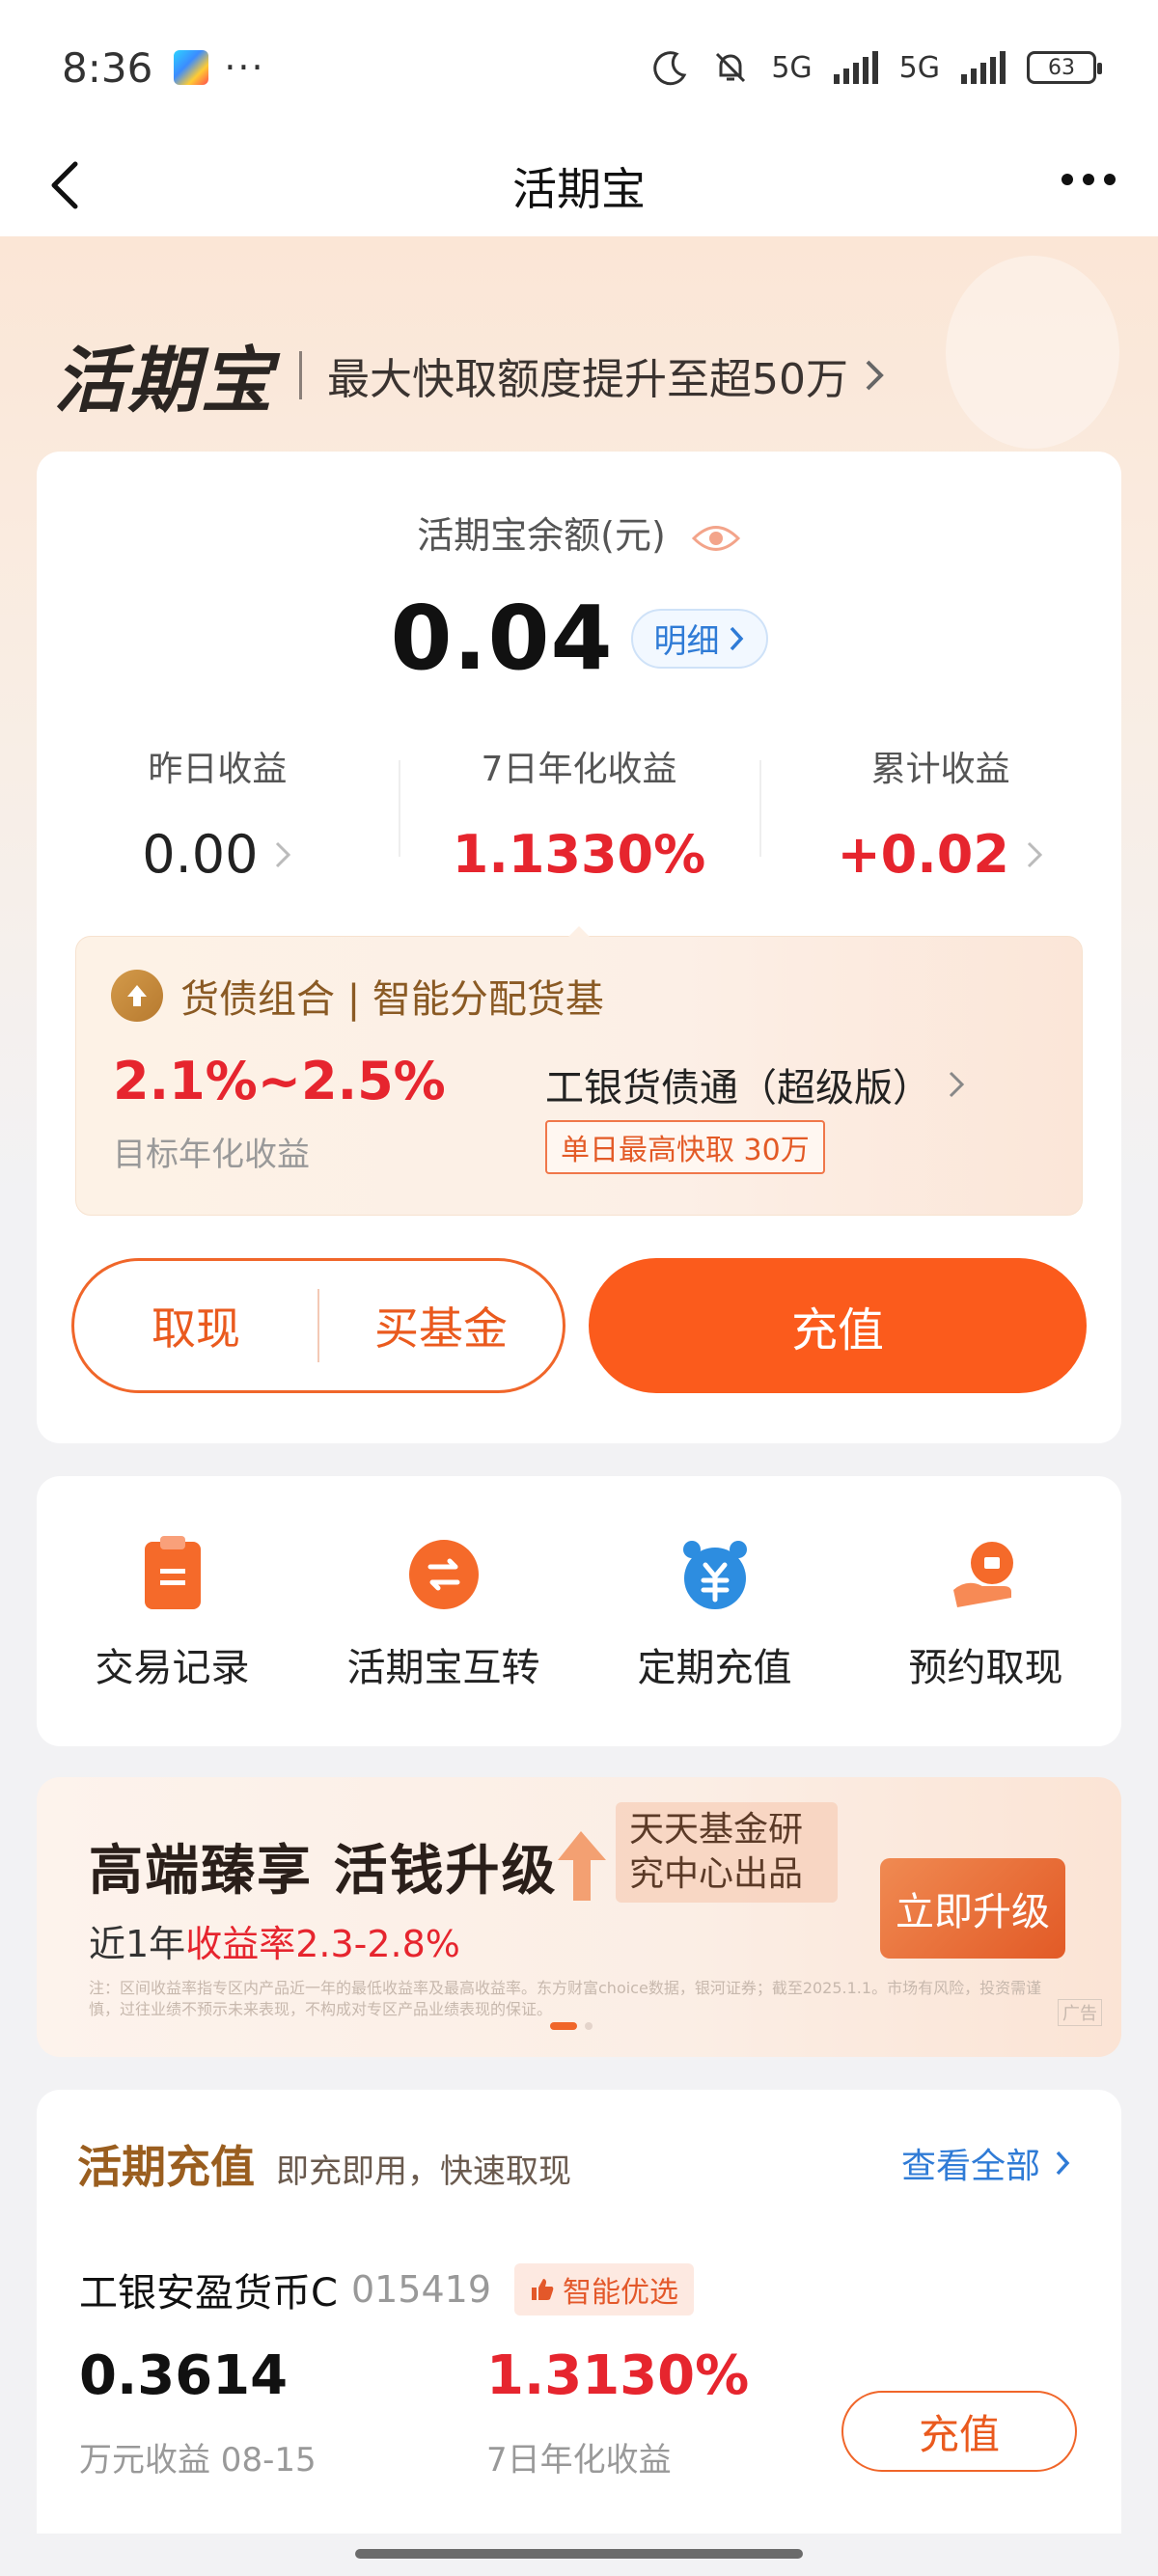 The height and width of the screenshot is (2576, 1158). Describe the element at coordinates (579, 2554) in the screenshot. I see `home-indicator` at that location.